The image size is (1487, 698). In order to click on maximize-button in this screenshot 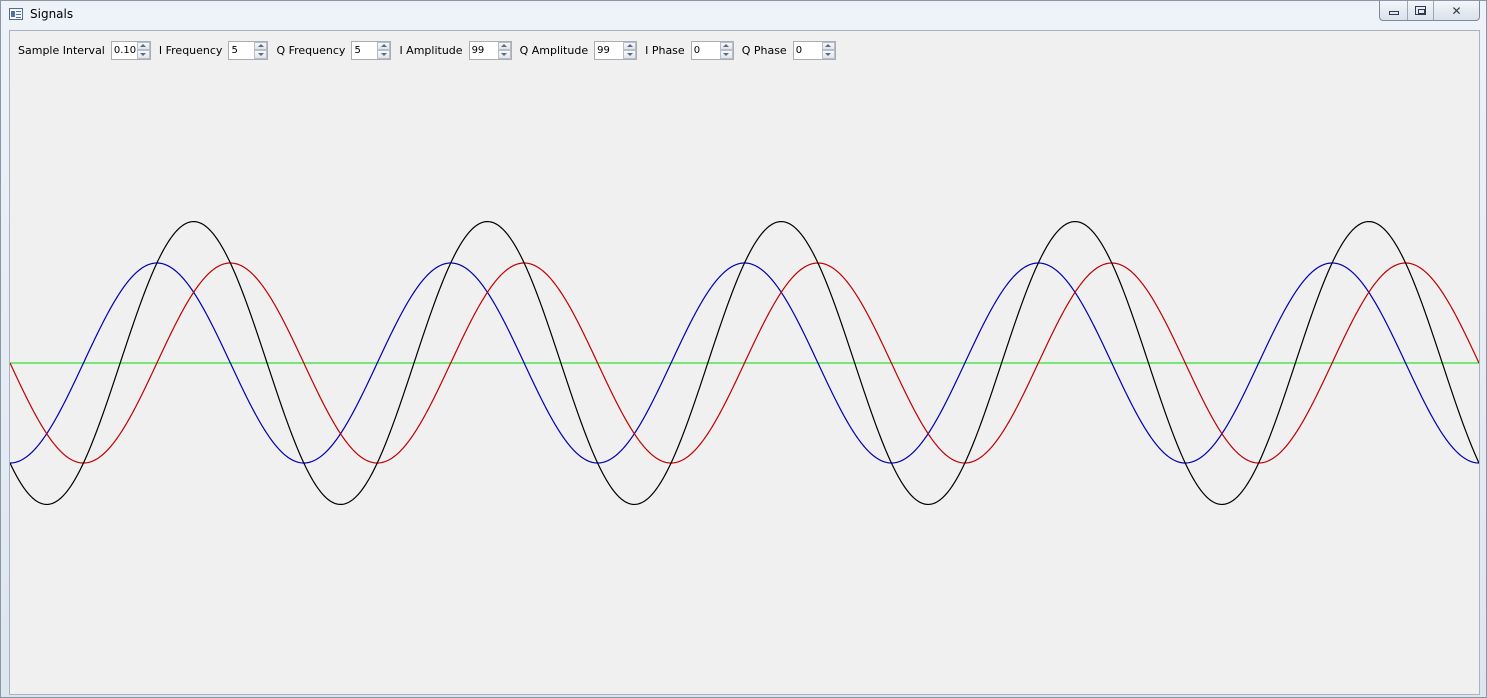, I will do `click(1420, 10)`.